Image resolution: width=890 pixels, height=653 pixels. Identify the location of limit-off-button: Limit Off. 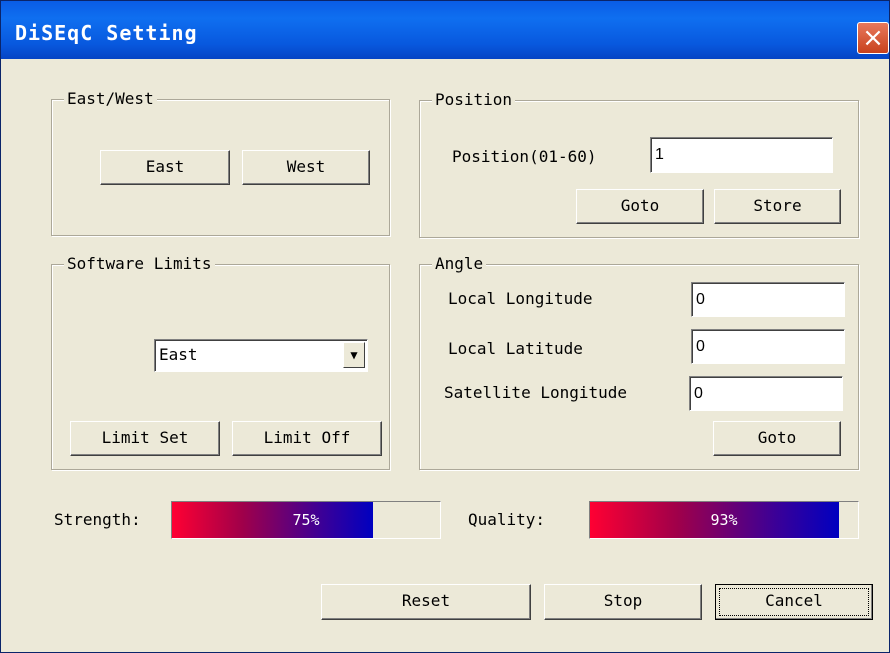
(307, 438).